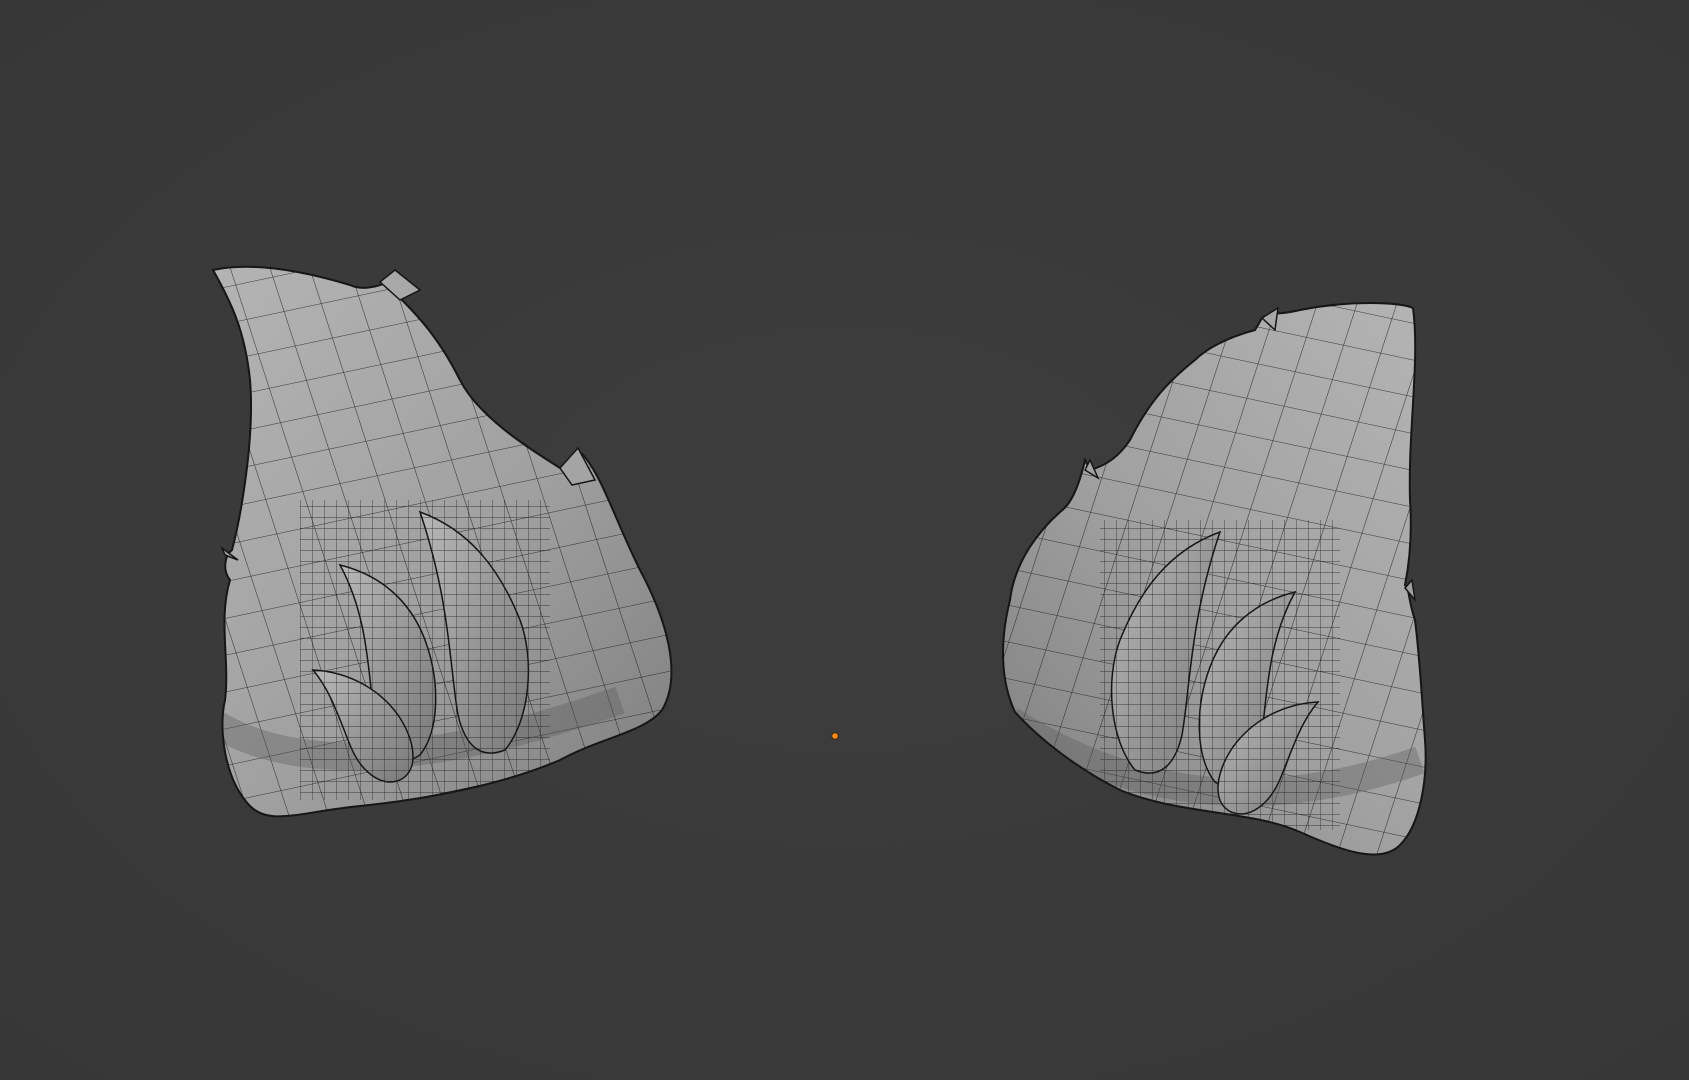 The height and width of the screenshot is (1080, 1689). What do you see at coordinates (425, 650) in the screenshot?
I see `ear-left-horns` at bounding box center [425, 650].